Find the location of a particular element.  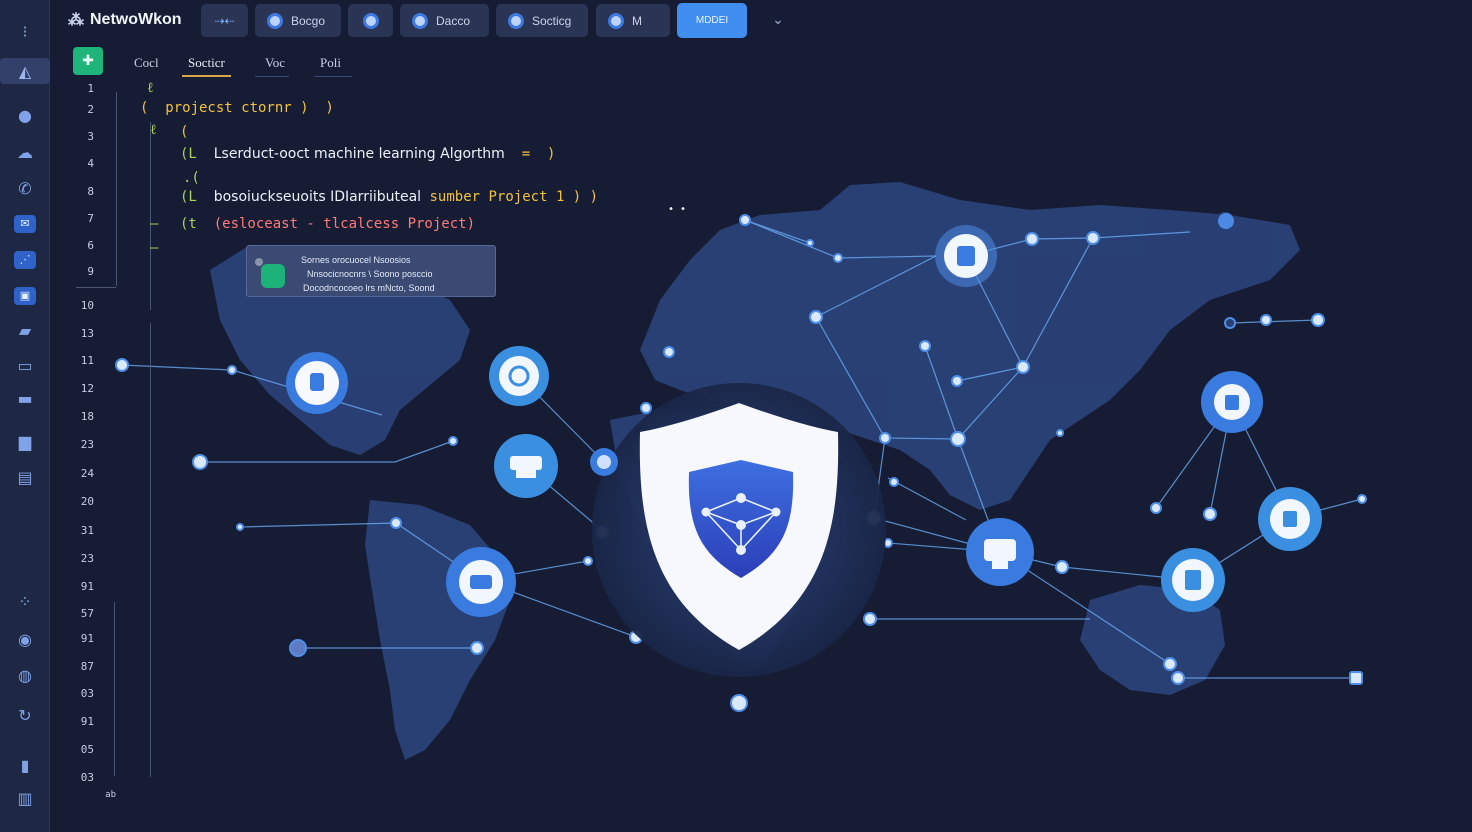

tab-poli: Poli is located at coordinates (330, 66).